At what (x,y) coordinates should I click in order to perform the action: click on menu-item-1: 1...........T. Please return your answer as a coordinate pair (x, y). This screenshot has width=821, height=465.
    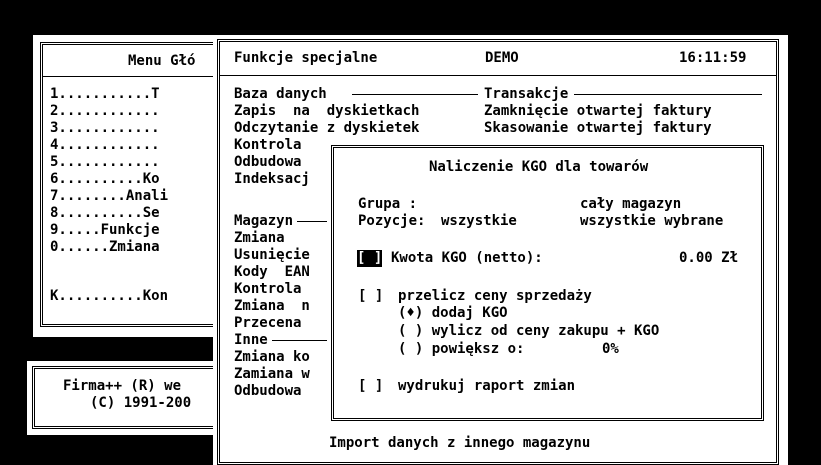
    Looking at the image, I should click on (105, 94).